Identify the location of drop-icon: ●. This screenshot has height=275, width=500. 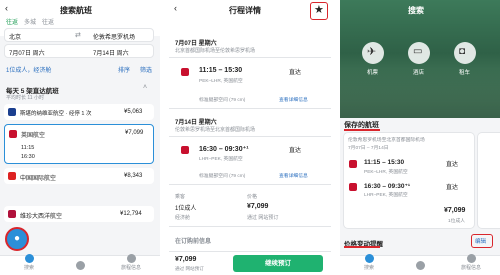
(17, 238).